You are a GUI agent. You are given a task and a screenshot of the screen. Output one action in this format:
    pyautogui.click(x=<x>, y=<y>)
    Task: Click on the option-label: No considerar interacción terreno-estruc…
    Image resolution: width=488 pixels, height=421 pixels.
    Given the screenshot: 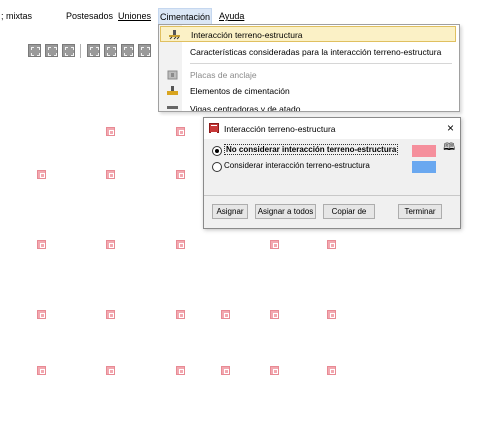 What is the action you would take?
    pyautogui.click(x=311, y=149)
    